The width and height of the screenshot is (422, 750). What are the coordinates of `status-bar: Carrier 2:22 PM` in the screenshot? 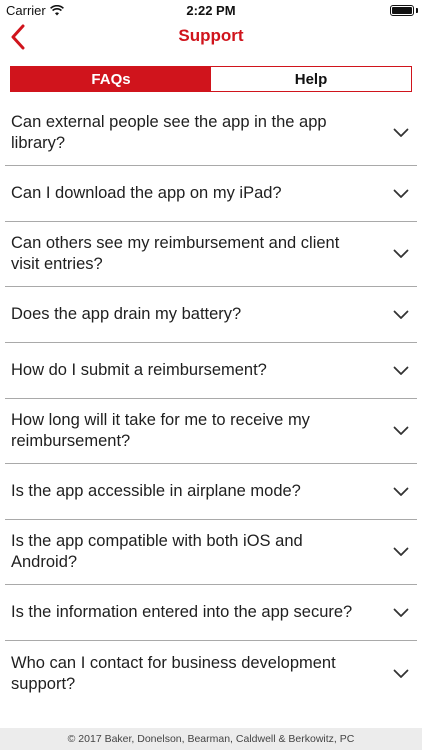 It's located at (211, 11).